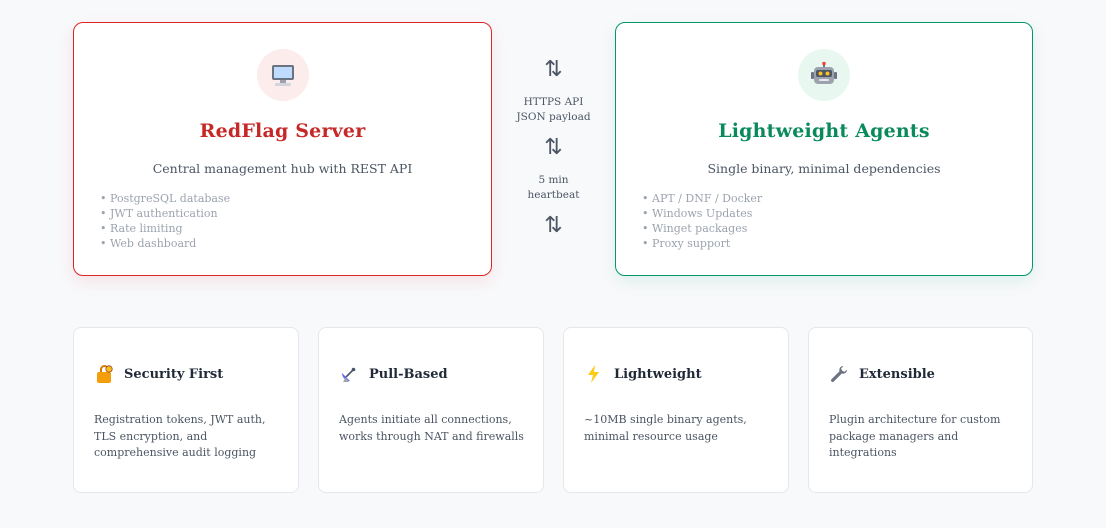 This screenshot has width=1106, height=528. What do you see at coordinates (174, 374) in the screenshot?
I see `feature-title: Security First` at bounding box center [174, 374].